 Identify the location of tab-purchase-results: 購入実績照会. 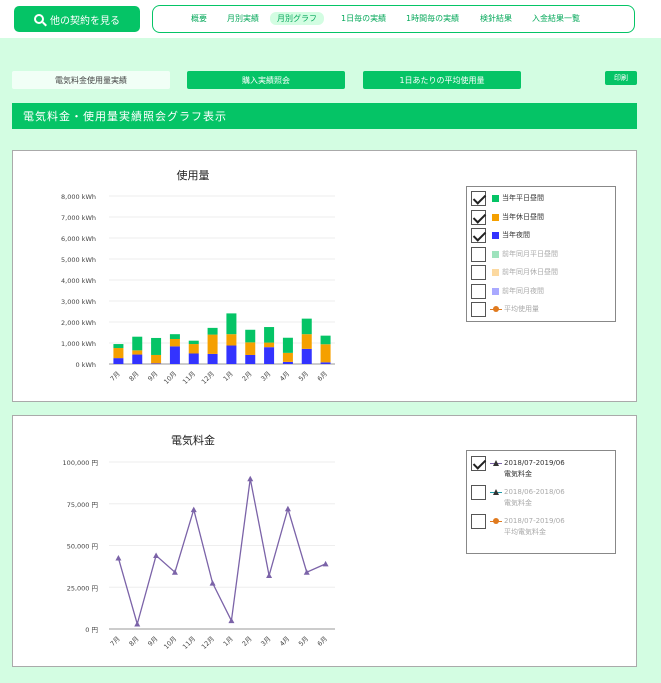
(266, 80).